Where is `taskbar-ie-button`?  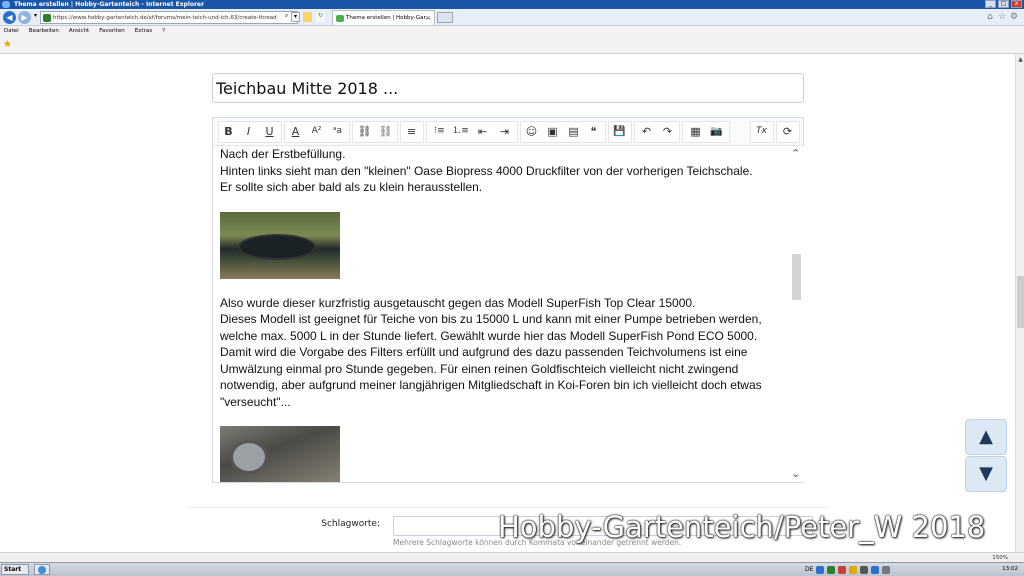
taskbar-ie-button is located at coordinates (42, 569).